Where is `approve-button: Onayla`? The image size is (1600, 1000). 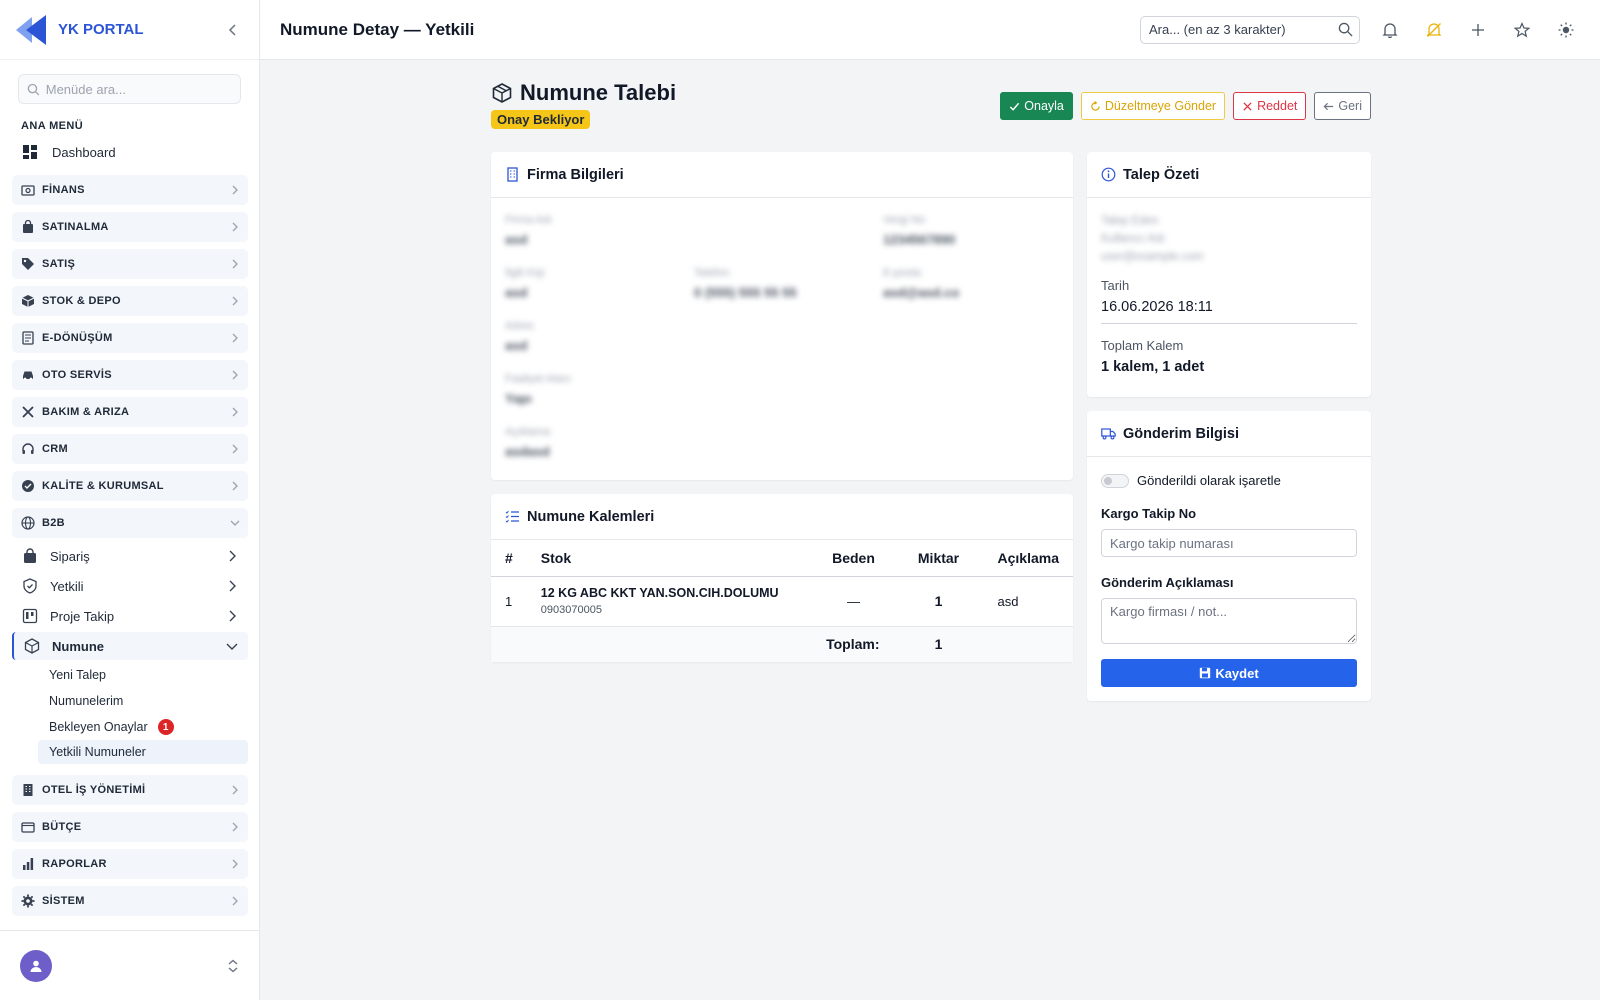 approve-button: Onayla is located at coordinates (1036, 106).